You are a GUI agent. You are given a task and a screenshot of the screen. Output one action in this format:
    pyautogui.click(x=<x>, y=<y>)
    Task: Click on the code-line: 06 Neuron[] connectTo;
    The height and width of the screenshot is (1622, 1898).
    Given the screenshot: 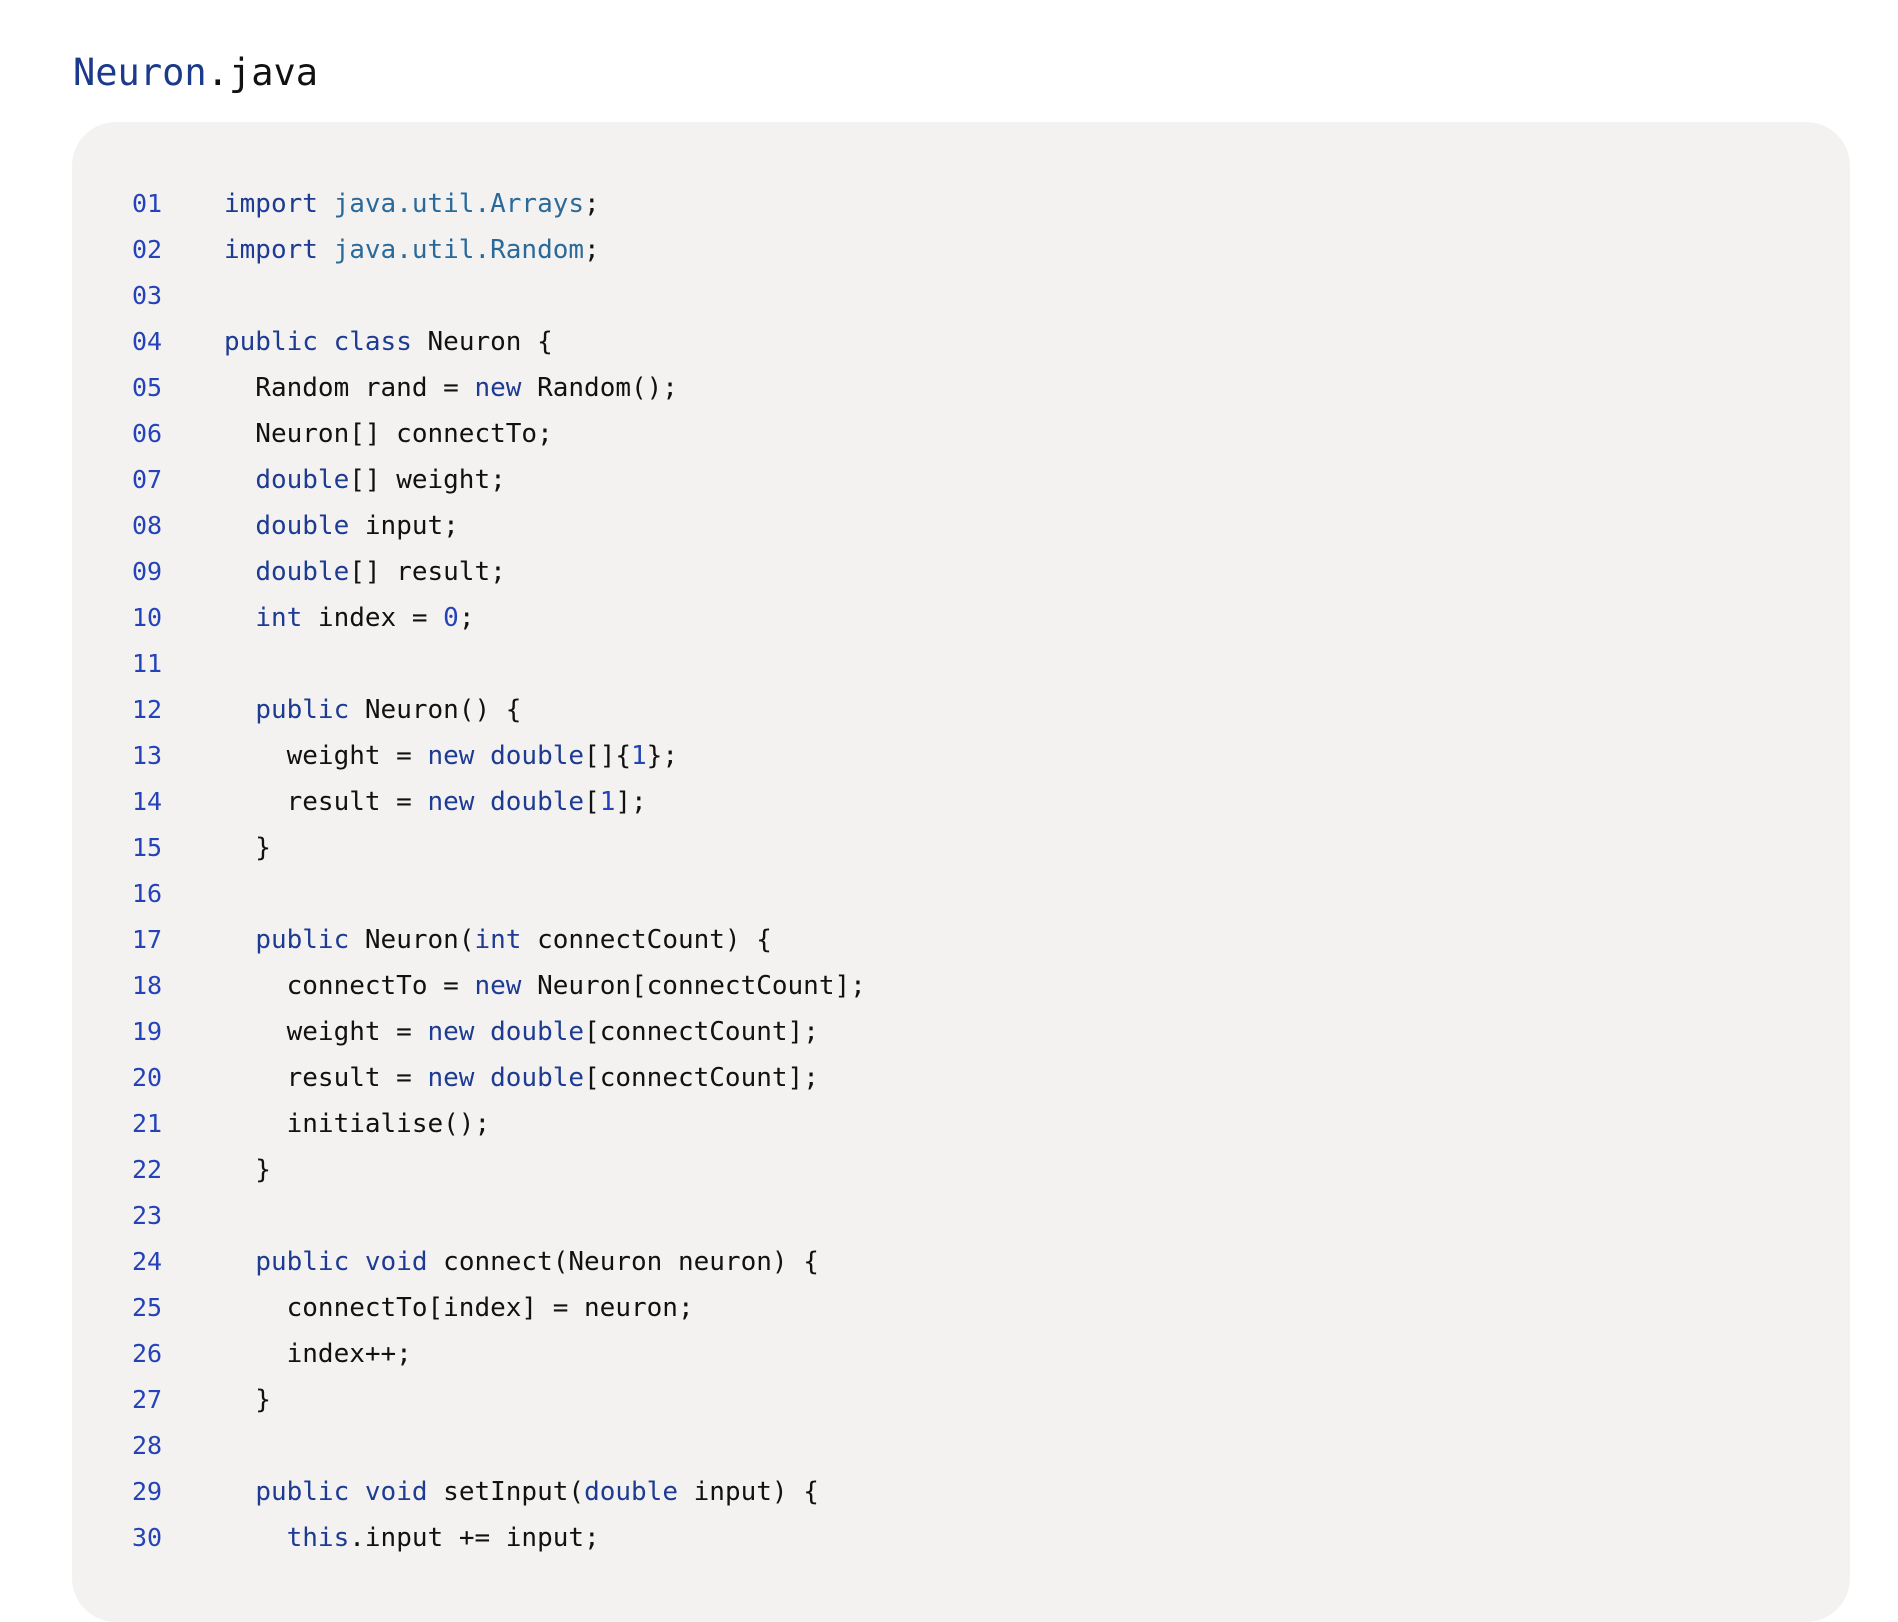 What is the action you would take?
    pyautogui.click(x=961, y=434)
    